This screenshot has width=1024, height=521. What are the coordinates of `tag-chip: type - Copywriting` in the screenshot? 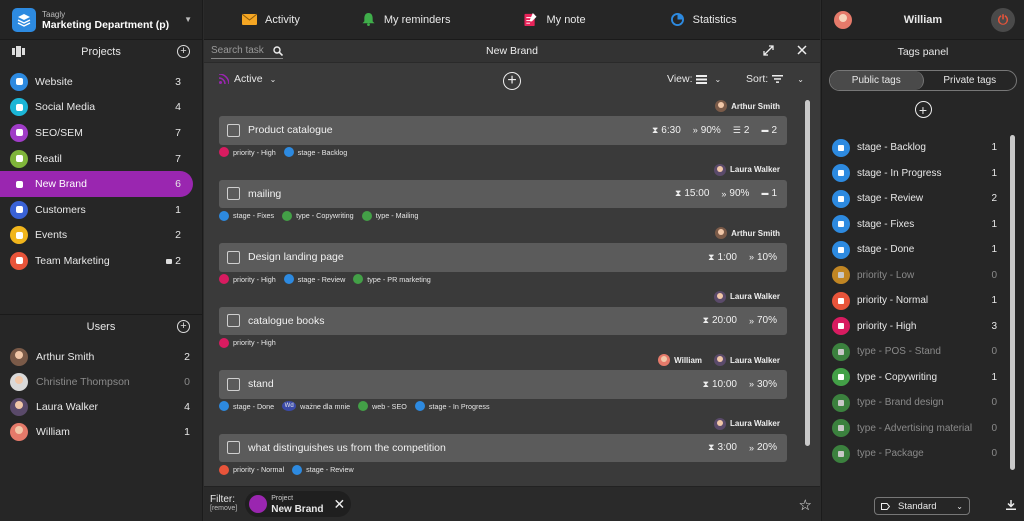 It's located at (318, 215).